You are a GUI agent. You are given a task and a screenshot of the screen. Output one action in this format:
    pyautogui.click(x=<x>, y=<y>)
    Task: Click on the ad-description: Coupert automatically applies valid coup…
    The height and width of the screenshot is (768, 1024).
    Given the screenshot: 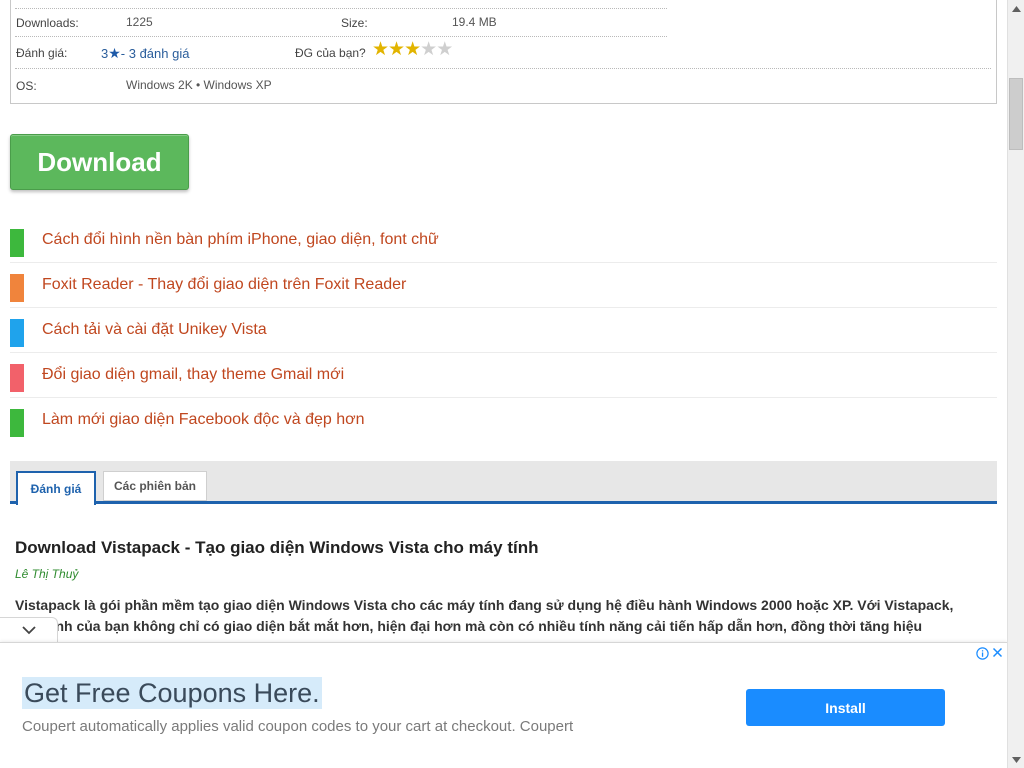 What is the action you would take?
    pyautogui.click(x=297, y=726)
    